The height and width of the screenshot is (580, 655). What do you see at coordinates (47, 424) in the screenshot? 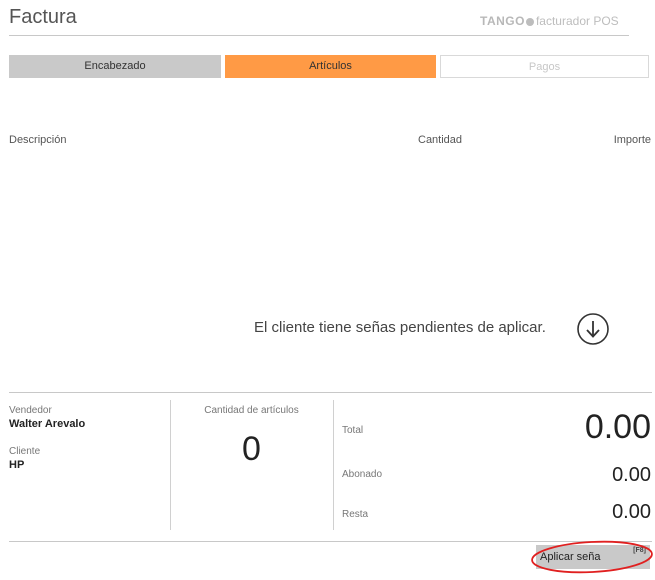
I see `seller-value: Walter Arevalo` at bounding box center [47, 424].